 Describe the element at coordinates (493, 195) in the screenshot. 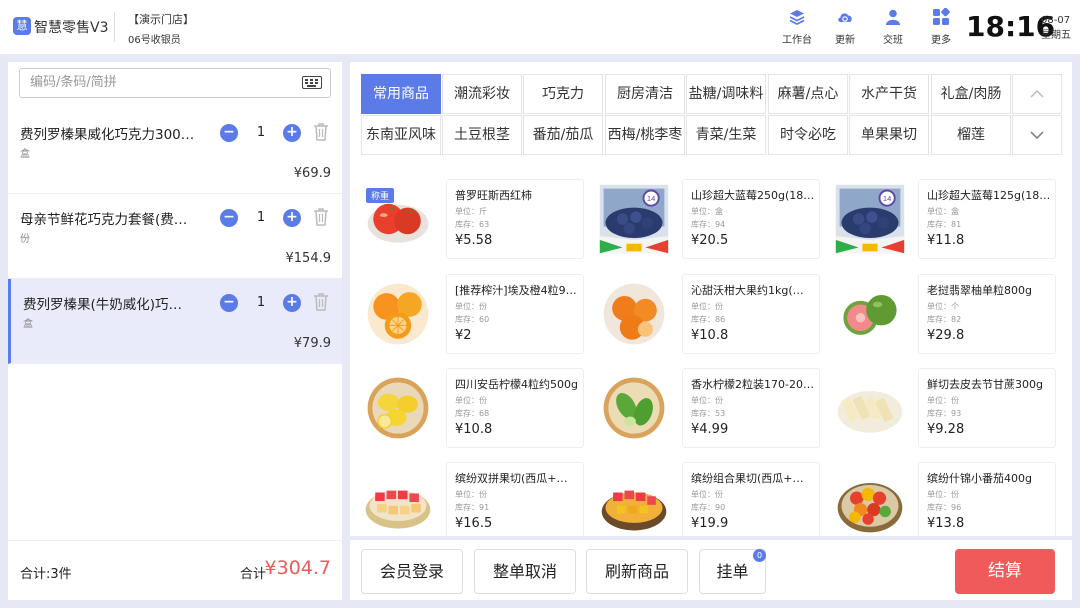

I see `product-name: 普罗旺斯西红柿` at that location.